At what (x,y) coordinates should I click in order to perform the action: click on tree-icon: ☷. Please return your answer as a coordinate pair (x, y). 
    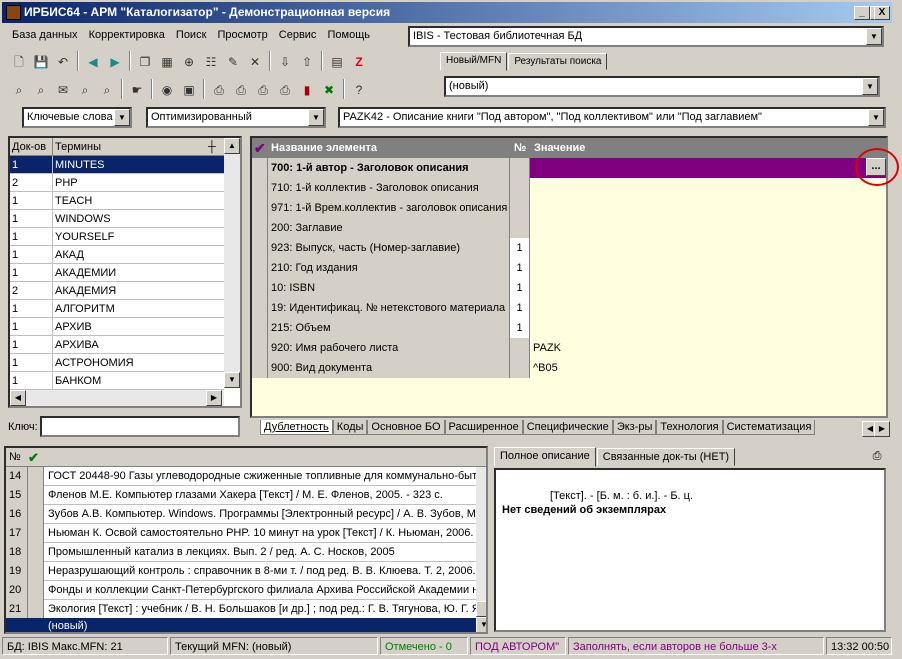
    Looking at the image, I should click on (211, 62).